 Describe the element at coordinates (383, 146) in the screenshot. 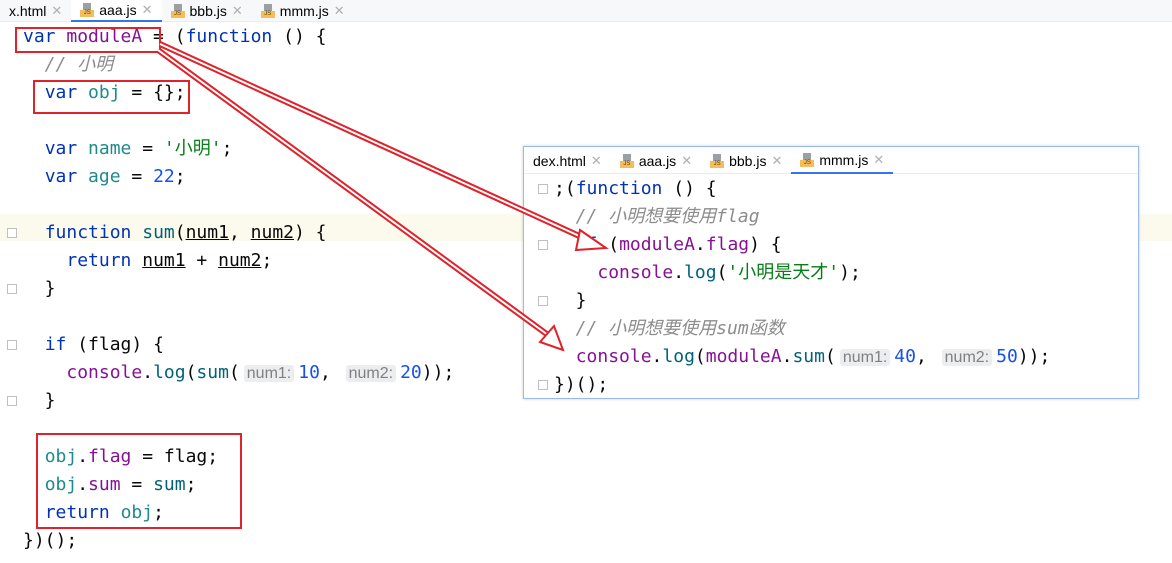

I see `arrow-to-flag` at that location.